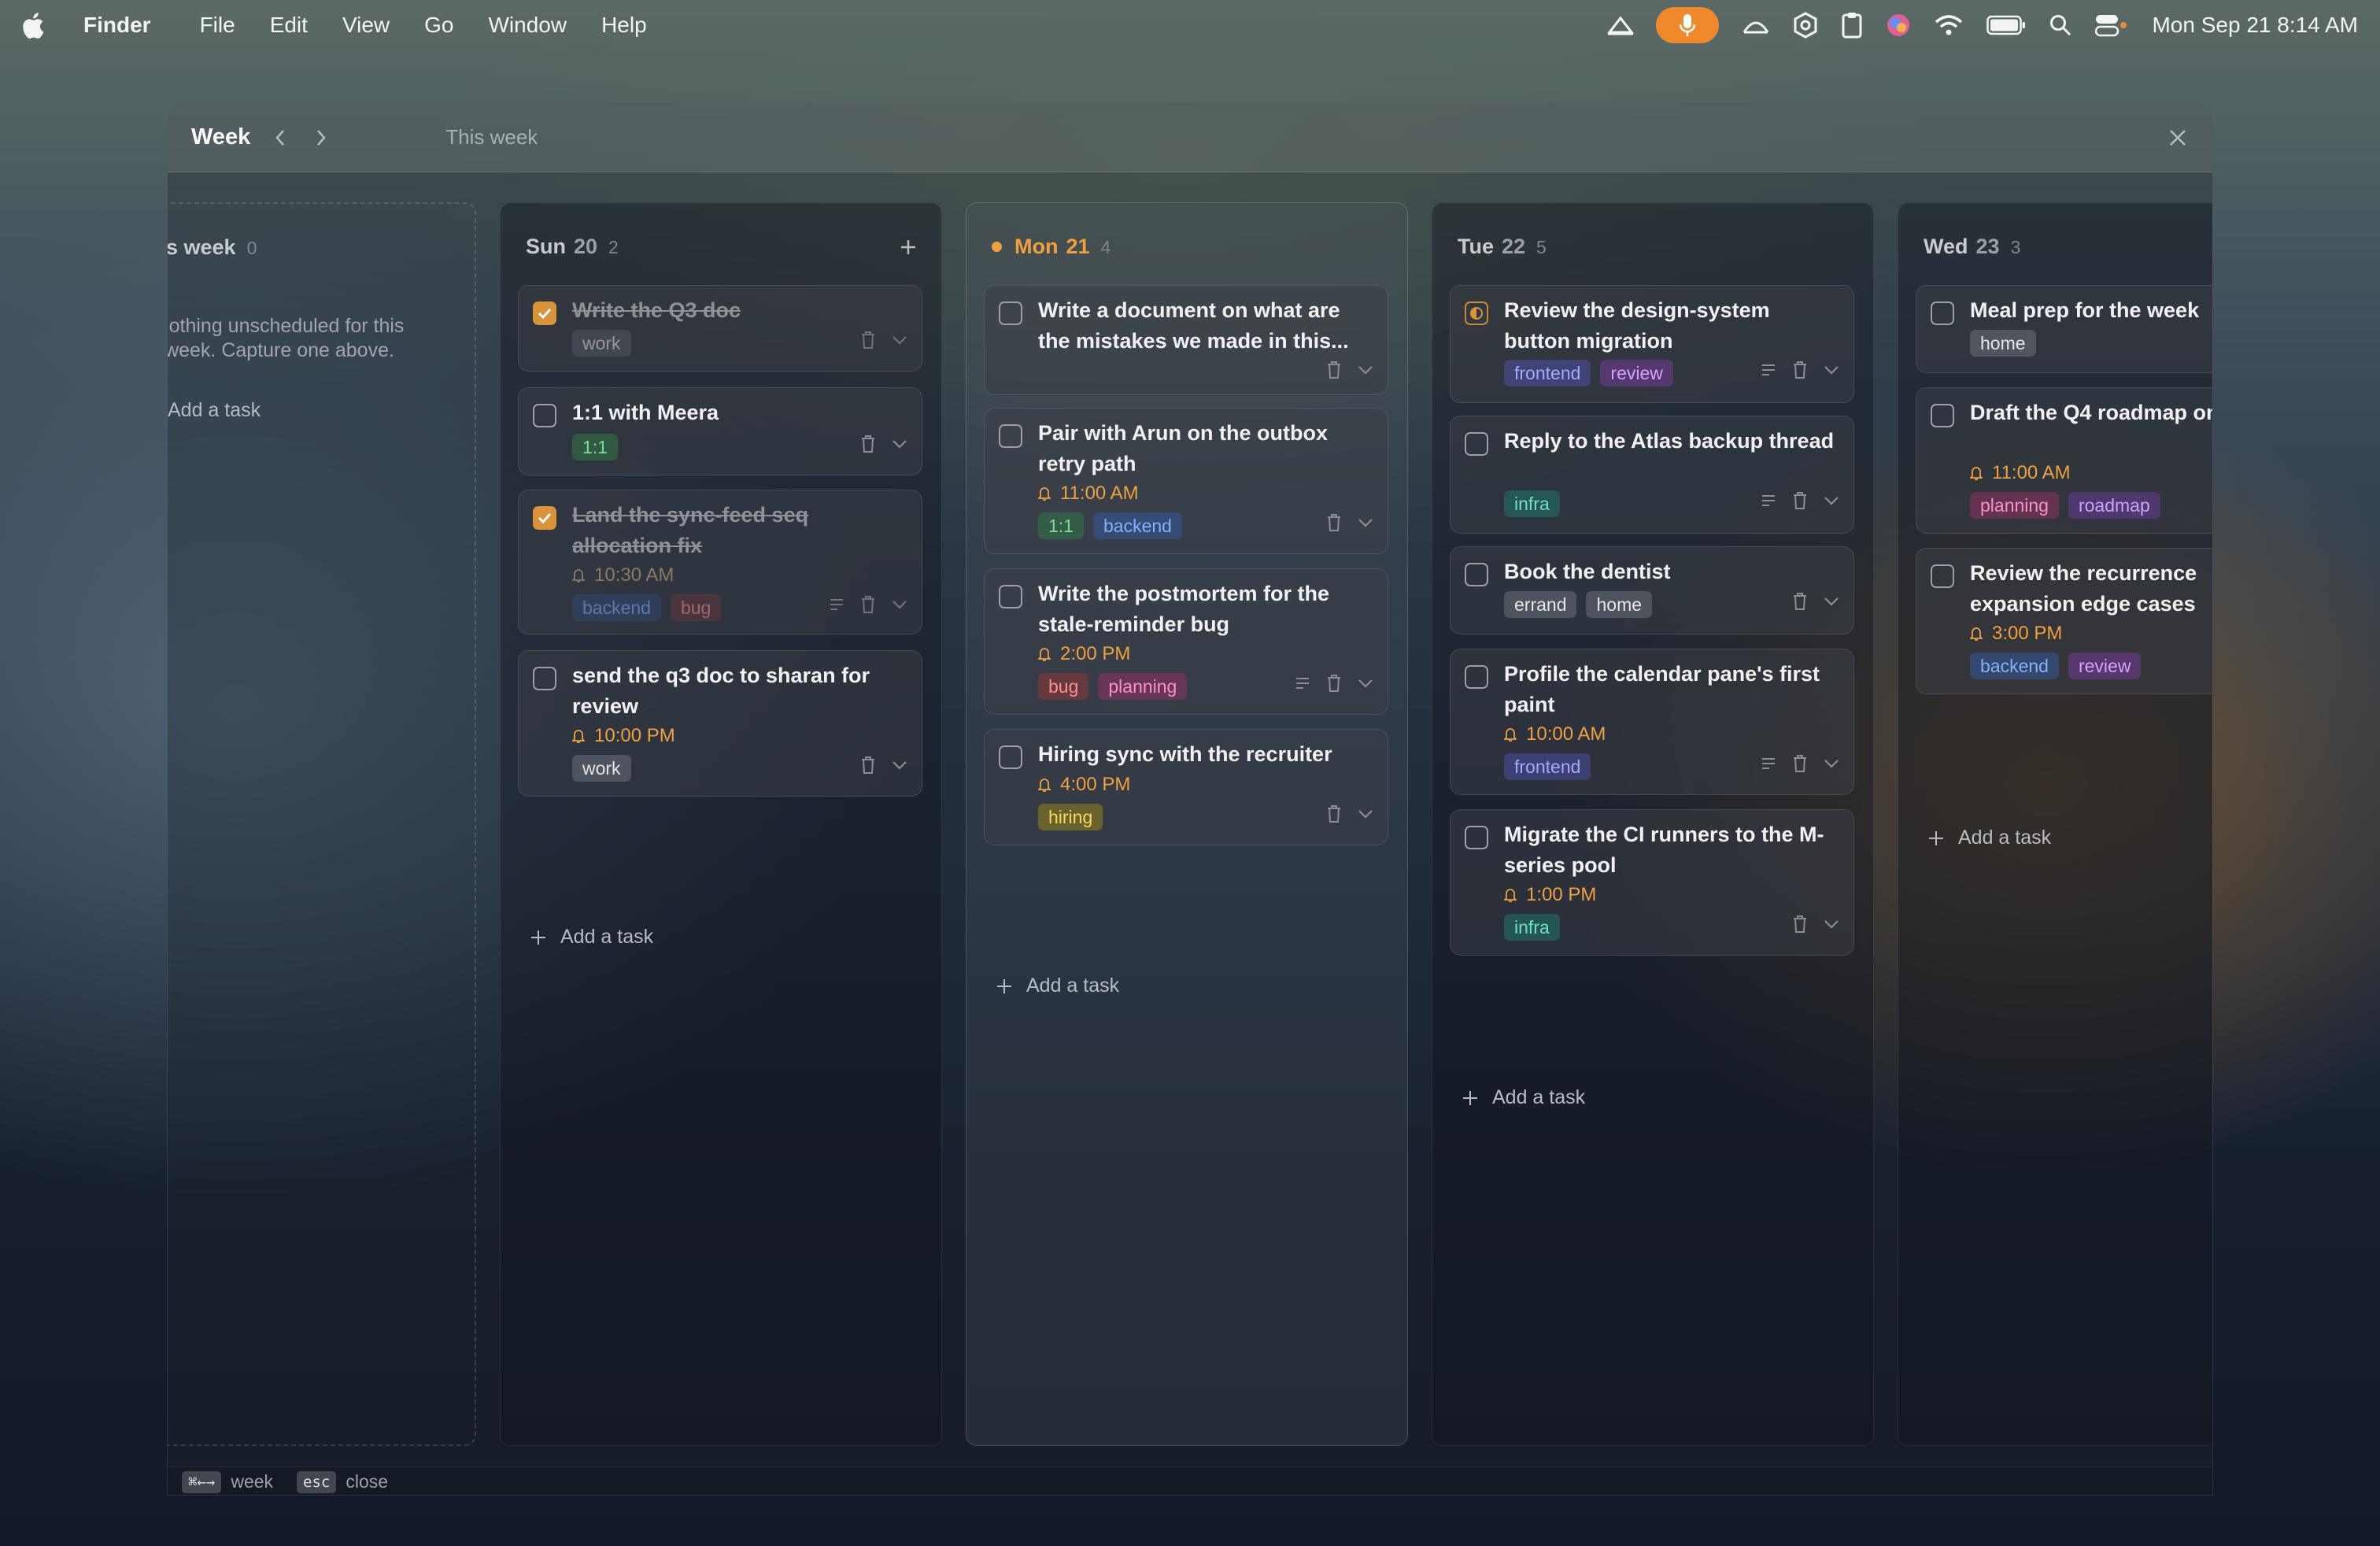 Image resolution: width=2380 pixels, height=1546 pixels. What do you see at coordinates (438, 26) in the screenshot?
I see `menu-go: Go` at bounding box center [438, 26].